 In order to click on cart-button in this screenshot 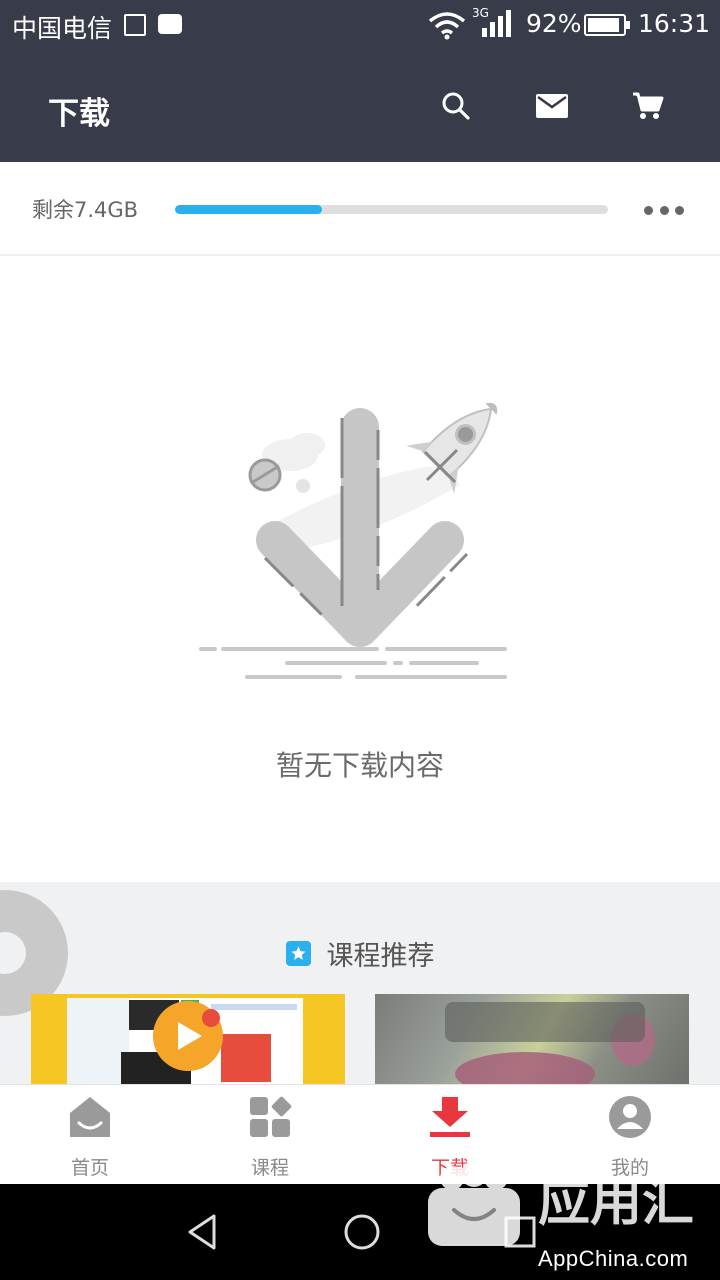, I will do `click(648, 106)`.